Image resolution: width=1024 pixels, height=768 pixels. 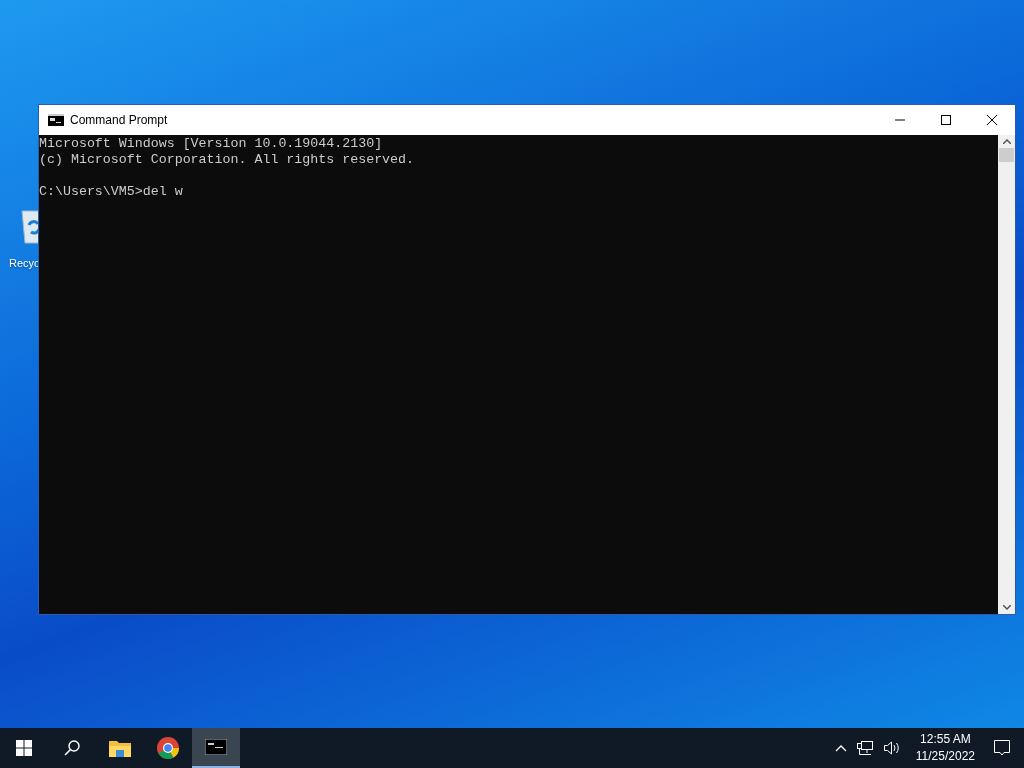 What do you see at coordinates (227, 160) in the screenshot?
I see `console-line: (c) Microsoft Corporation. All rights reserved.` at bounding box center [227, 160].